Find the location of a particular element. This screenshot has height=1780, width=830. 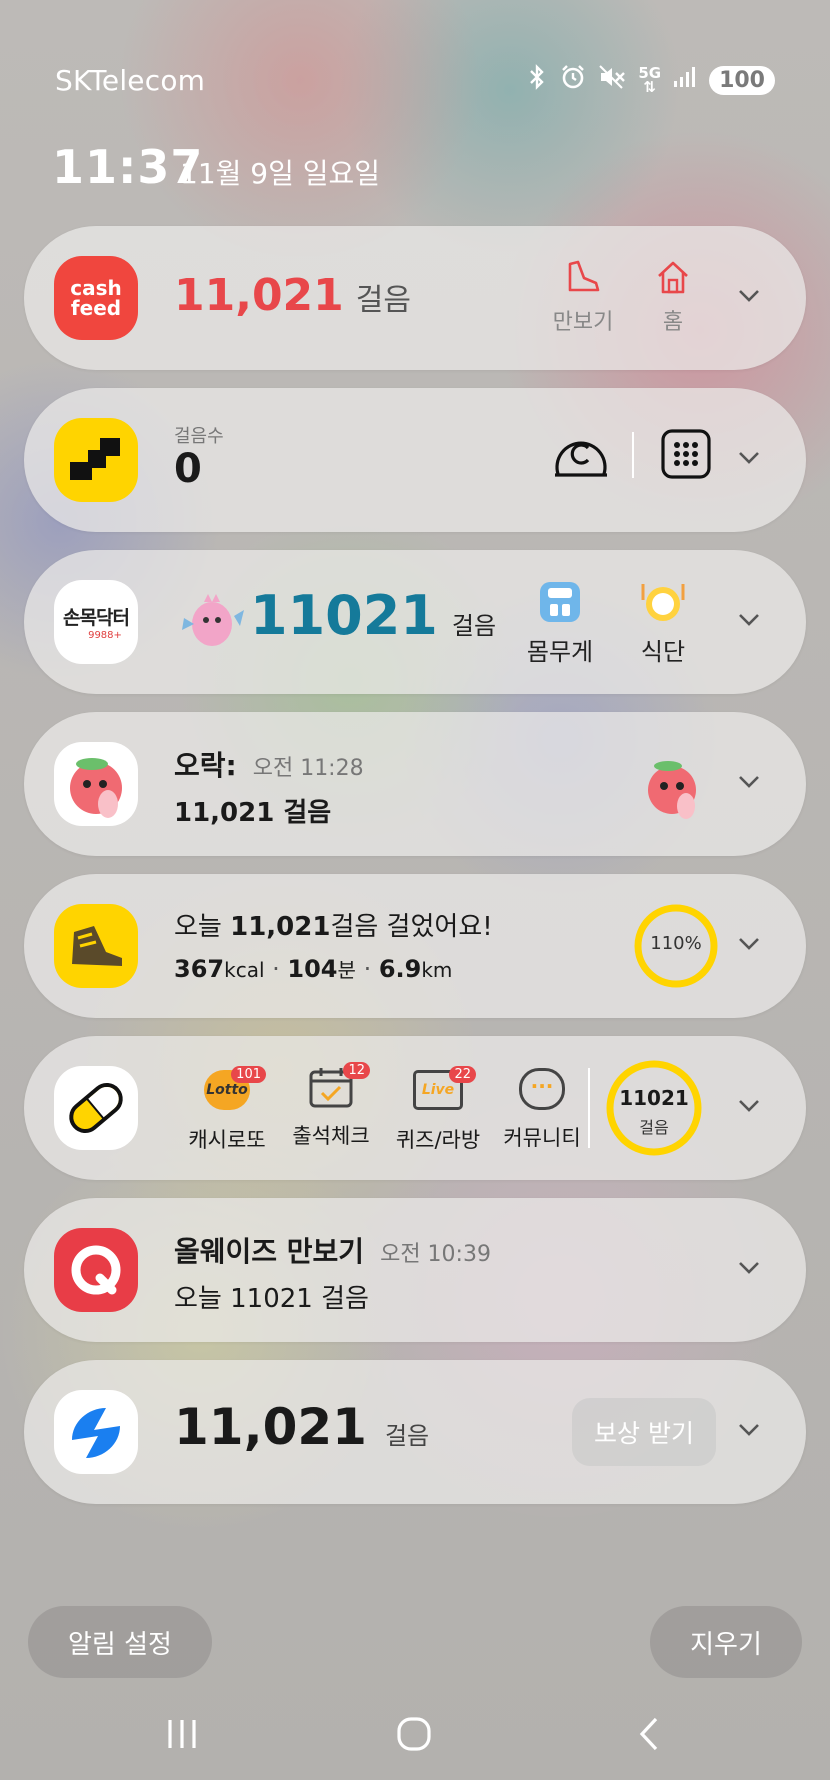

chat-bubble-icon: ··· is located at coordinates (542, 1091).